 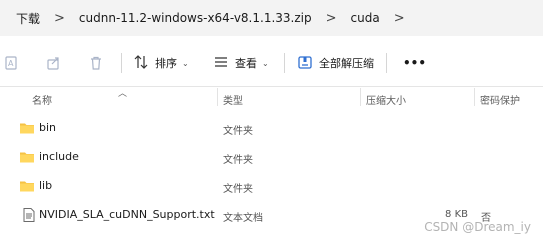 I want to click on view-button: 查看 ⌄, so click(x=241, y=63).